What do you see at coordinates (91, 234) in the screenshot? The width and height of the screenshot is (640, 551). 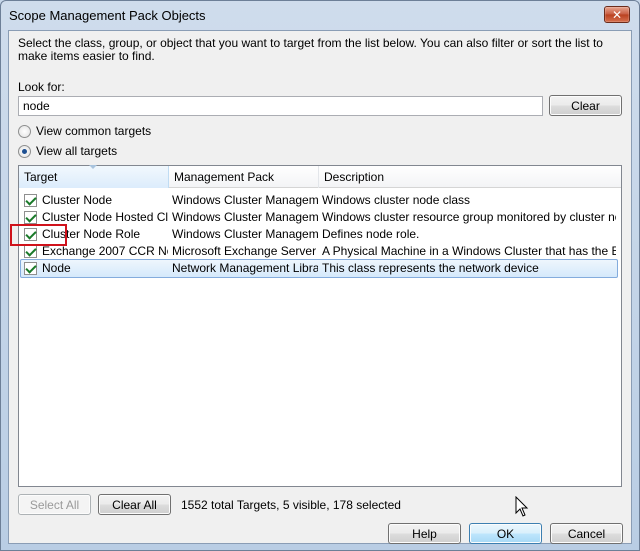 I see `cell-target: Cluster Node Role` at bounding box center [91, 234].